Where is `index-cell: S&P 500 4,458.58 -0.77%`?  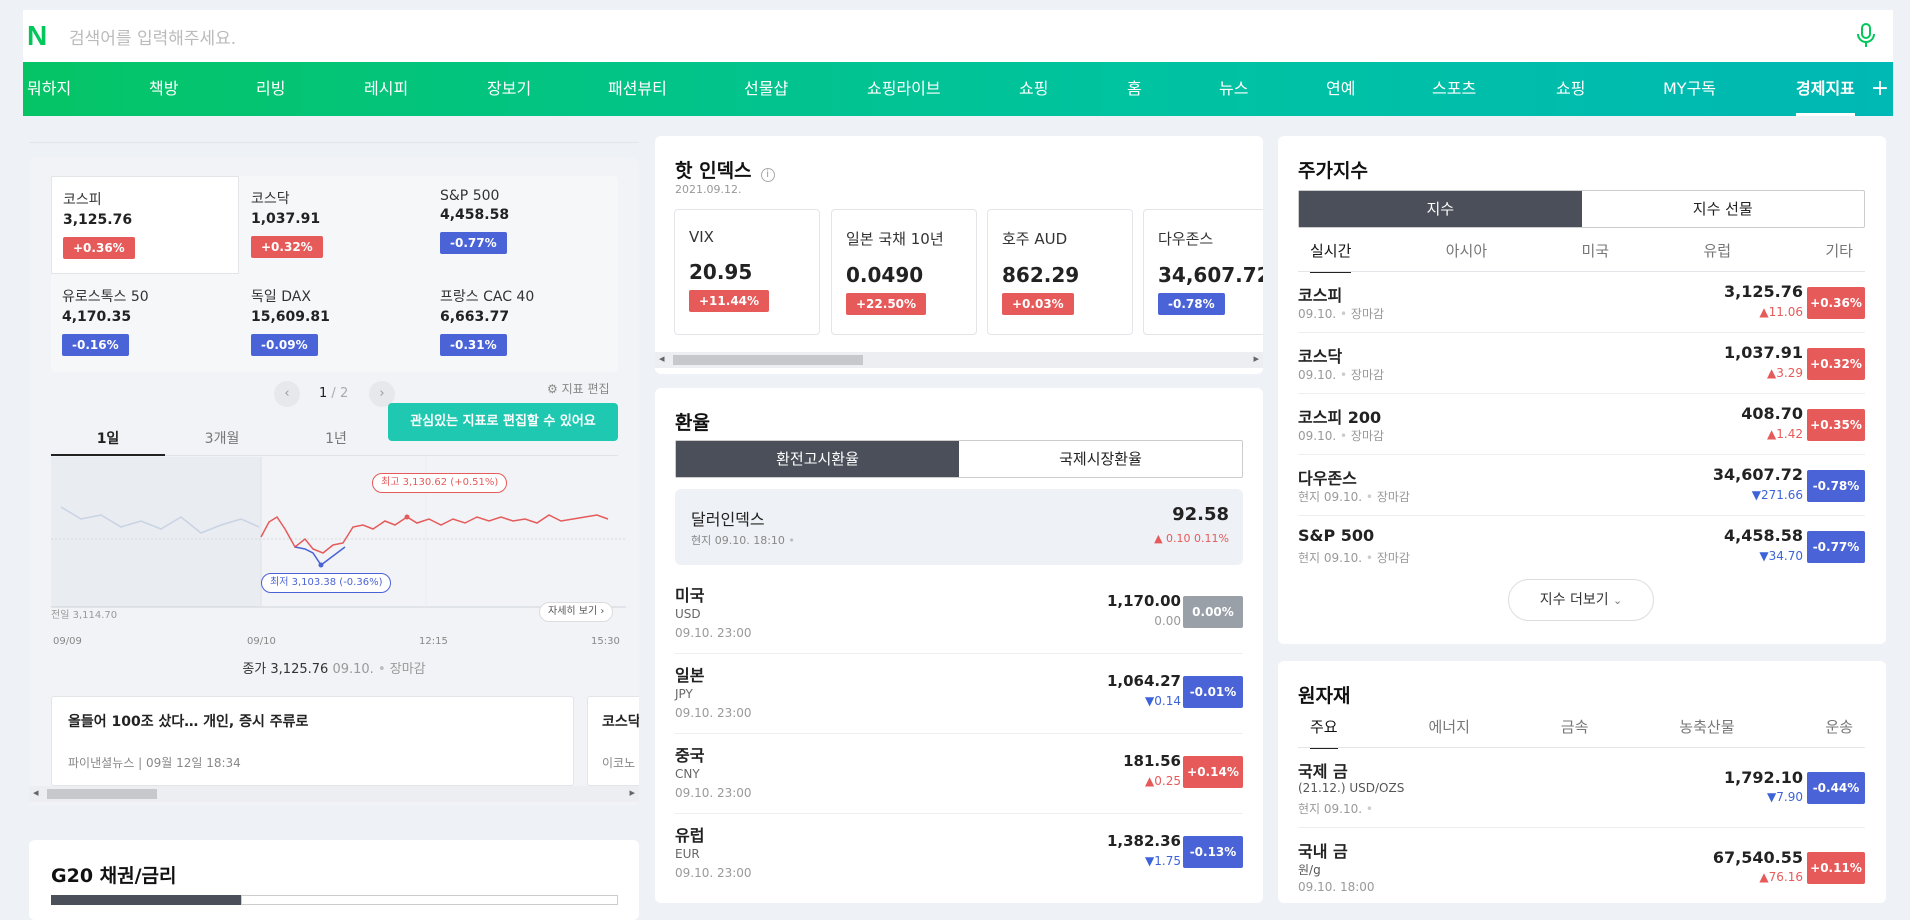
index-cell: S&P 500 4,458.58 -0.77% is located at coordinates (523, 225).